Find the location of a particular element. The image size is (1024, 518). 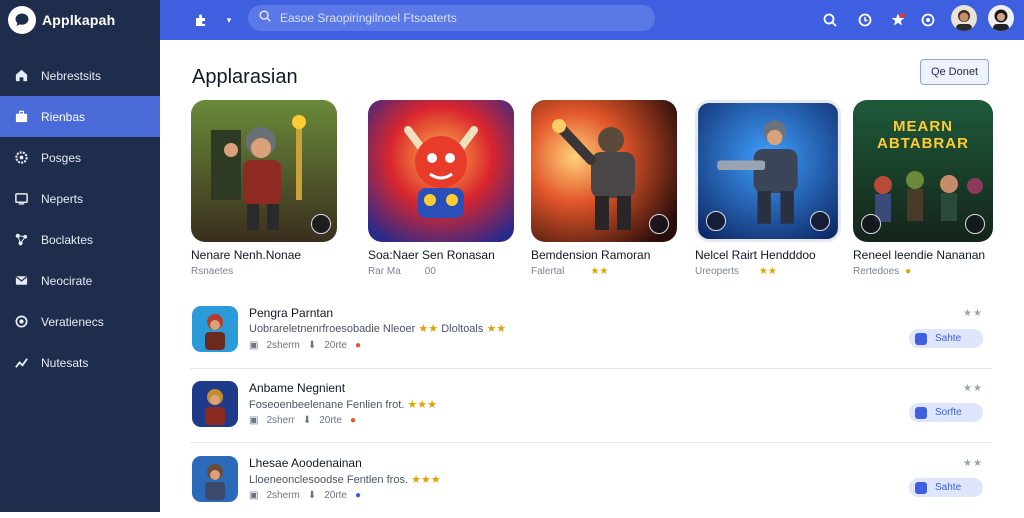

sidebar-item-3: Posges is located at coordinates (80, 157).